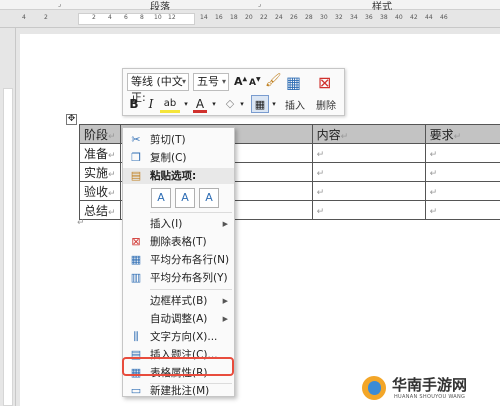 Image resolution: width=500 pixels, height=406 pixels. What do you see at coordinates (293, 82) in the screenshot?
I see `insert-table-icon: ▦` at bounding box center [293, 82].